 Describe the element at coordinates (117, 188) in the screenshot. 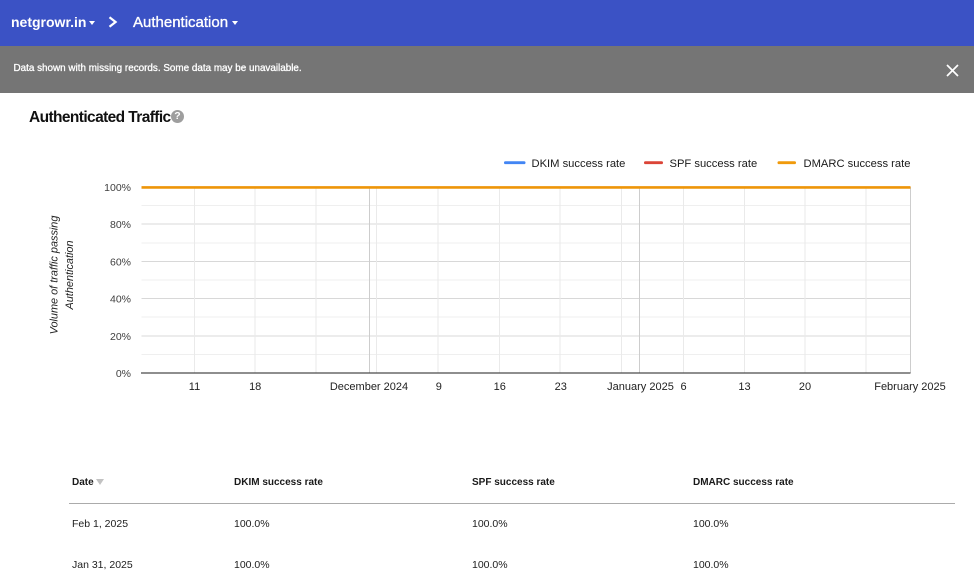

I see `svg-text: 100%` at that location.